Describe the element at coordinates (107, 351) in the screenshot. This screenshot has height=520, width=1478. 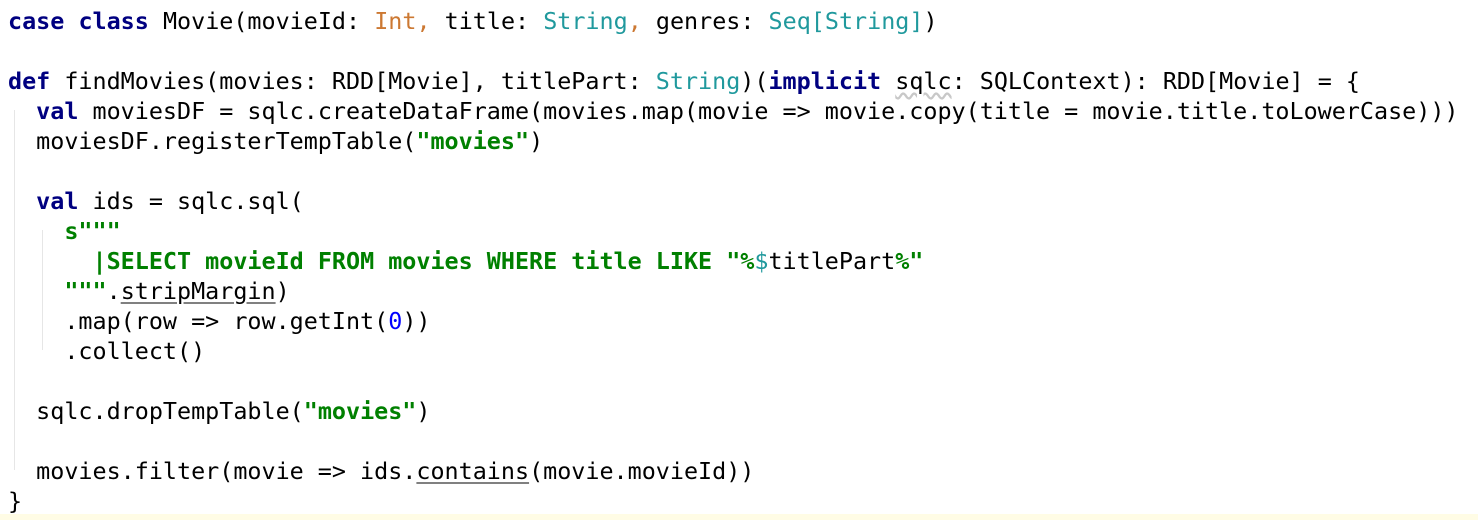
I see `code-token: .collect()` at that location.